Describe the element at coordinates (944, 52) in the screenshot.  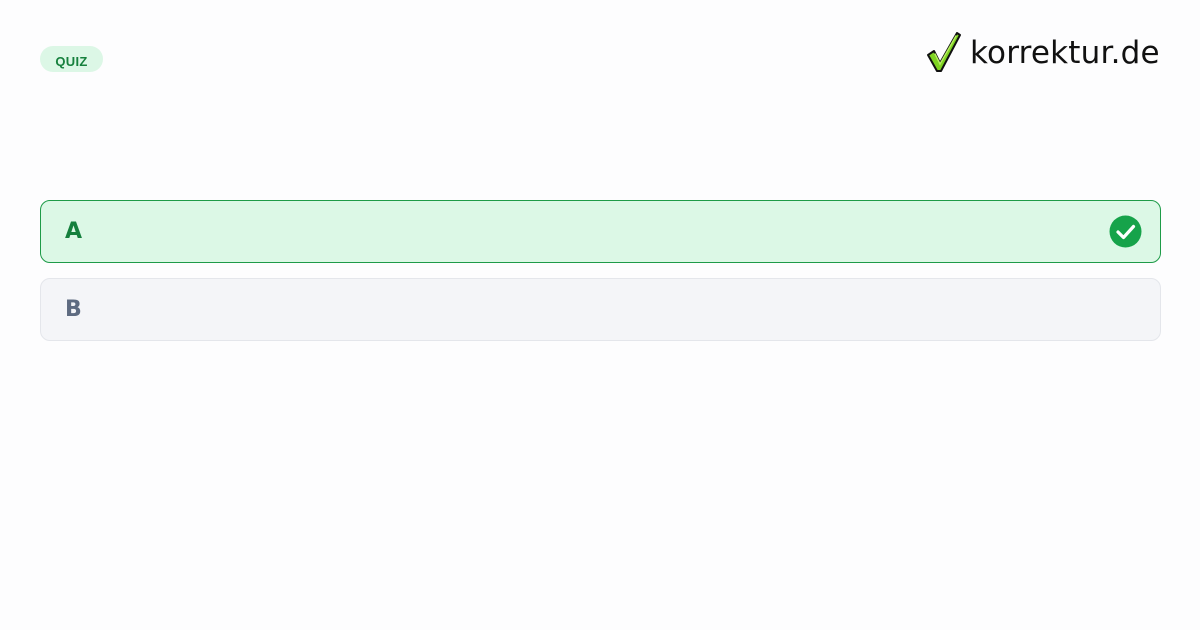
I see `checkmark-logo-icon` at that location.